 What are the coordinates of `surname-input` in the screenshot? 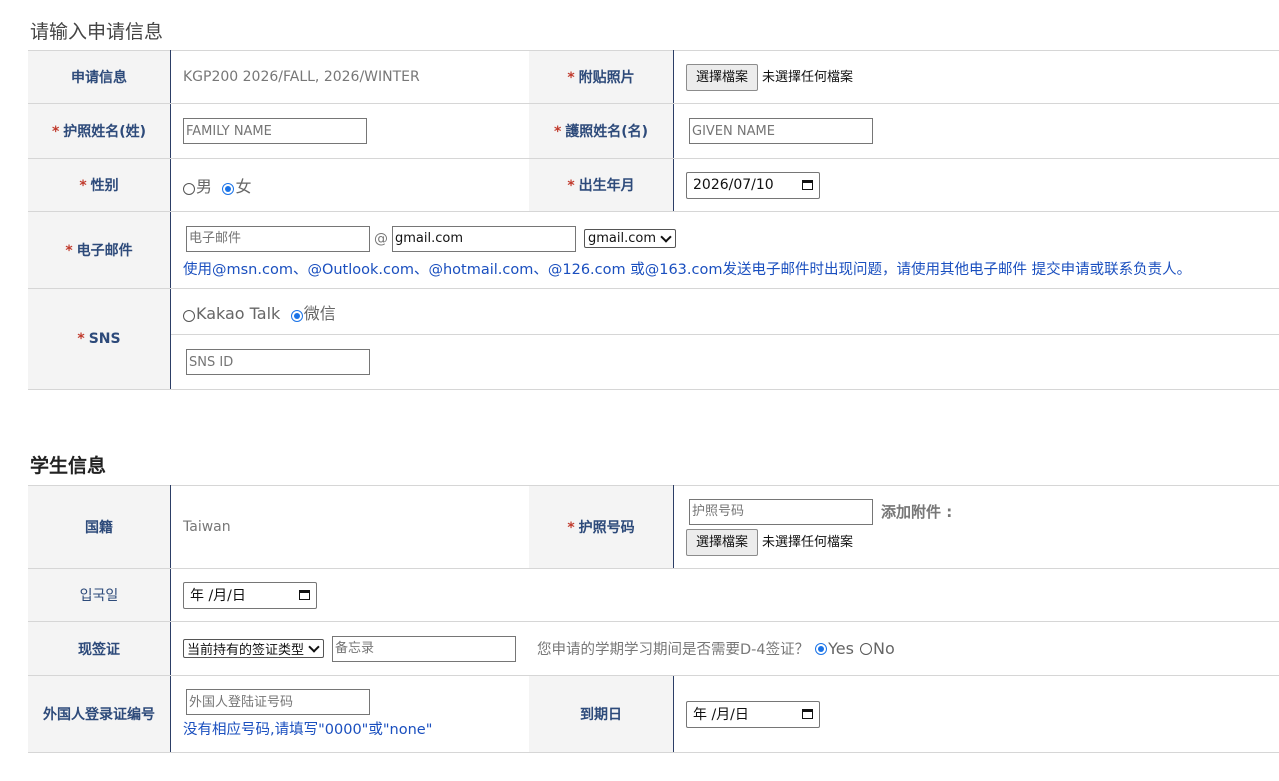 It's located at (275, 131).